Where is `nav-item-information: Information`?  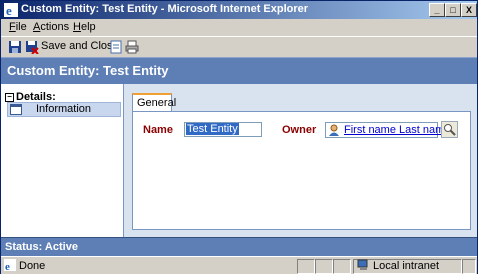
nav-item-information: Information is located at coordinates (64, 109).